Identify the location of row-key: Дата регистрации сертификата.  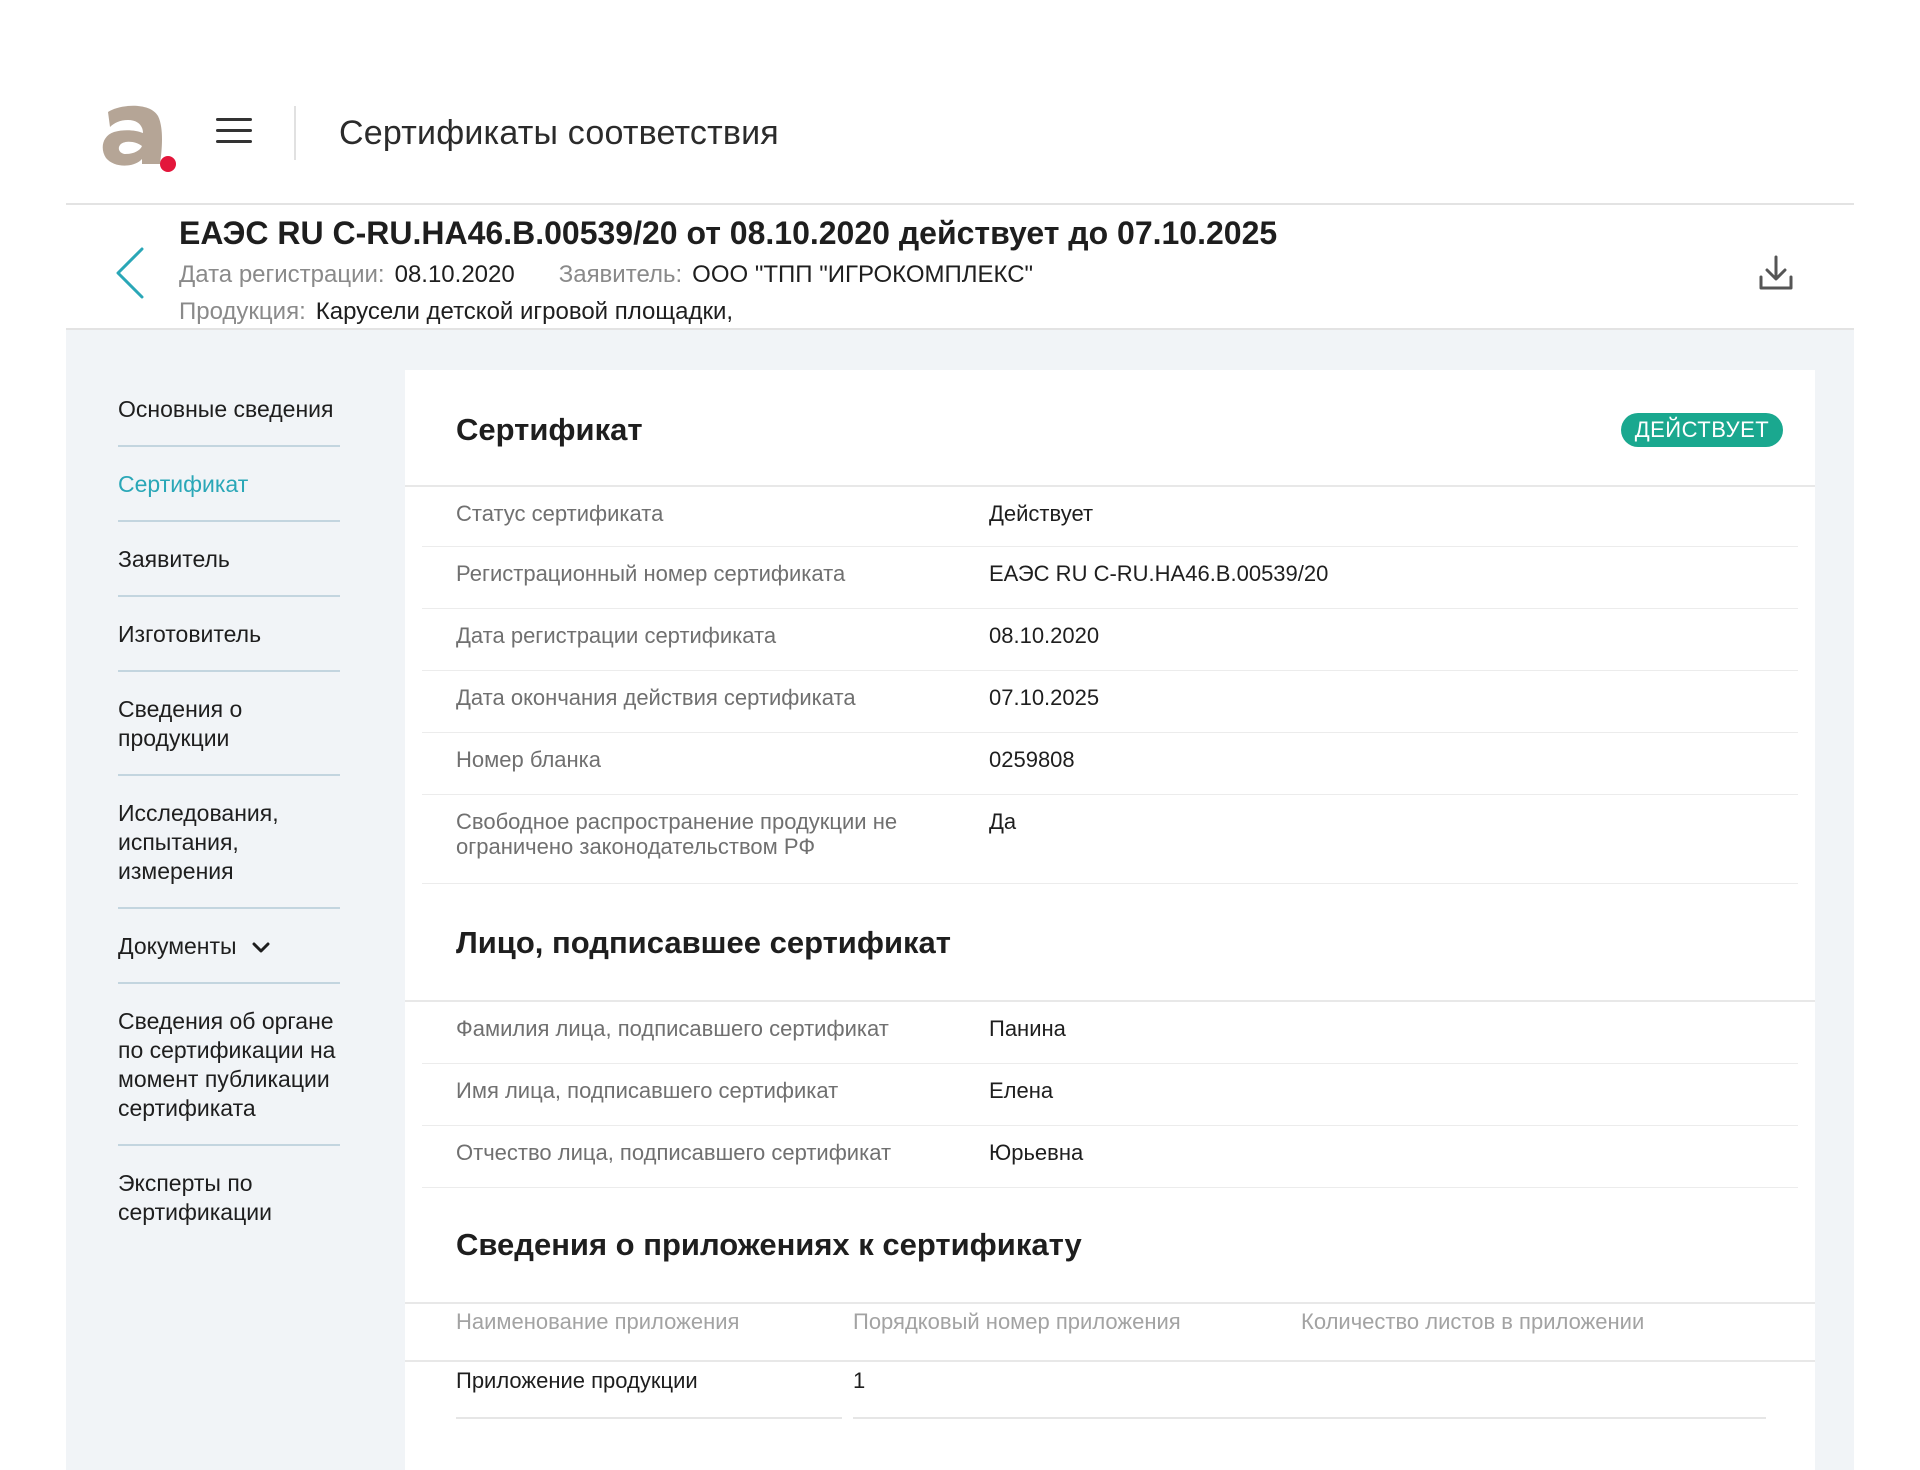
(616, 635).